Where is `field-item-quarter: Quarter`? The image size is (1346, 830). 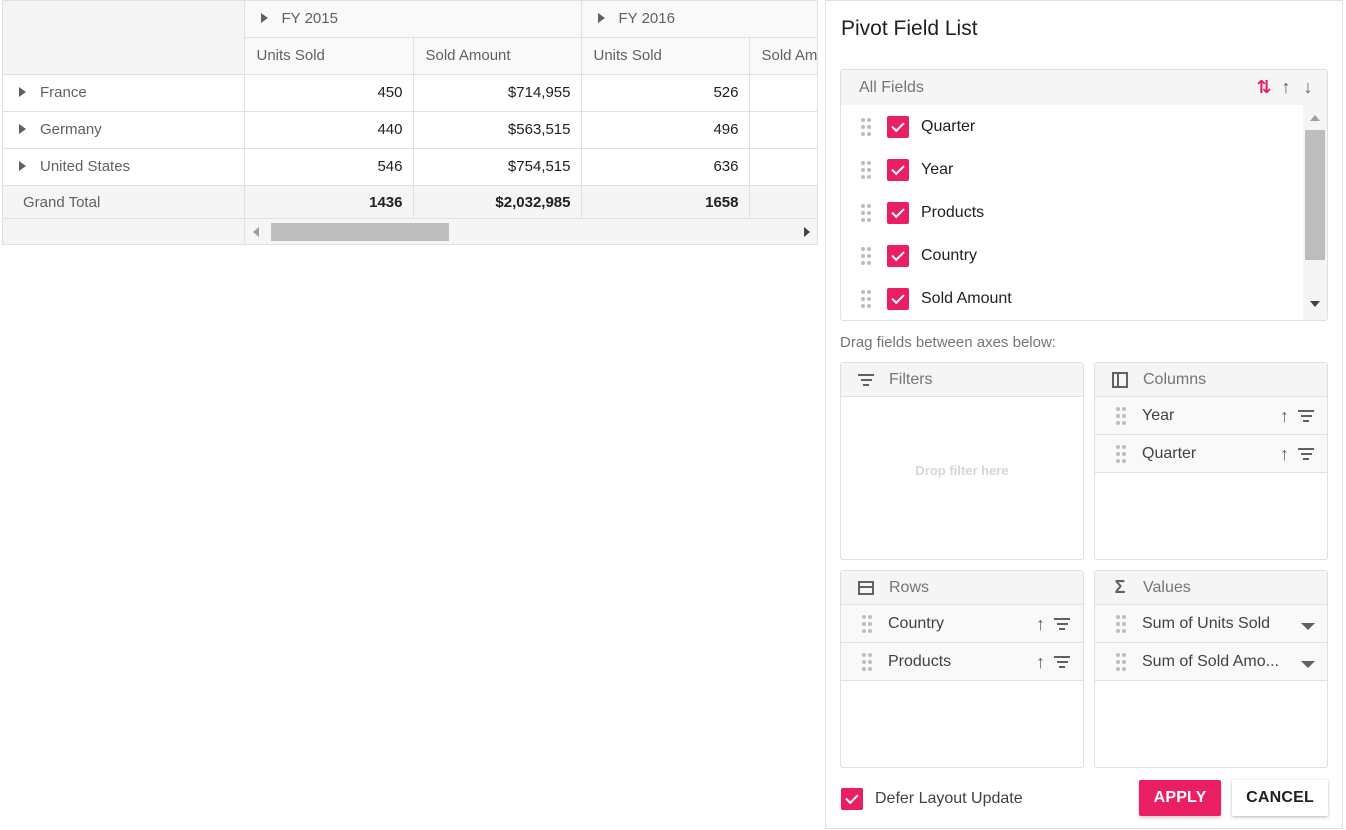 field-item-quarter: Quarter is located at coordinates (1071, 126).